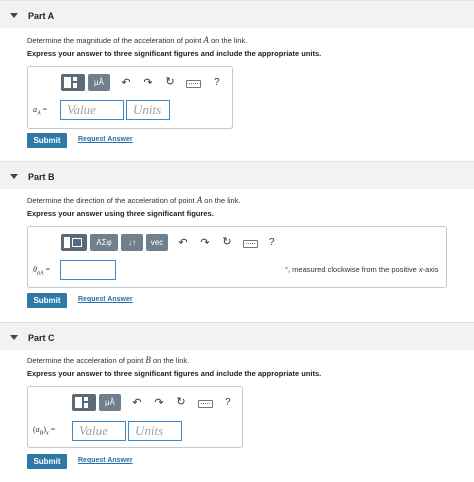 The image size is (474, 482). Describe the element at coordinates (157, 242) in the screenshot. I see `vector-button: vec` at that location.